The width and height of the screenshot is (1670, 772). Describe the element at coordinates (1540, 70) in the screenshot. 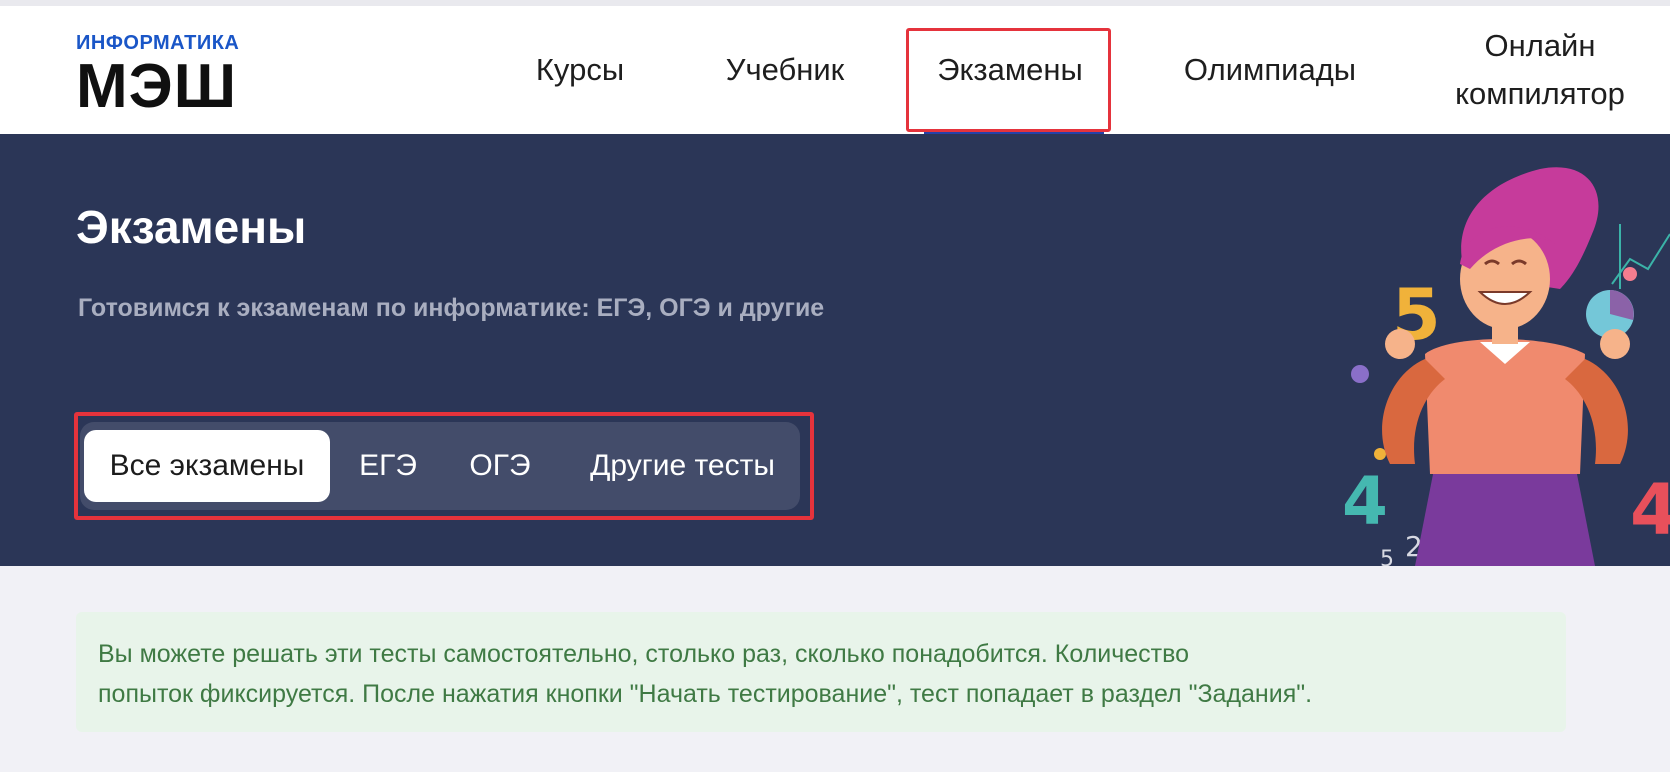

I see `nav-online-compiler: Онлайн компилятор` at that location.